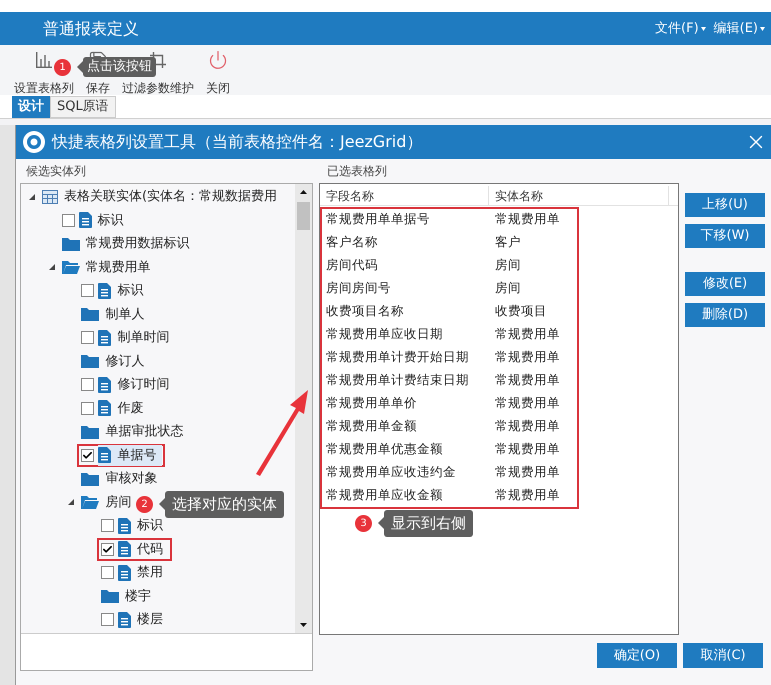 The height and width of the screenshot is (685, 771). I want to click on table-cell-text: 常规费用单应收违约金, so click(391, 472).